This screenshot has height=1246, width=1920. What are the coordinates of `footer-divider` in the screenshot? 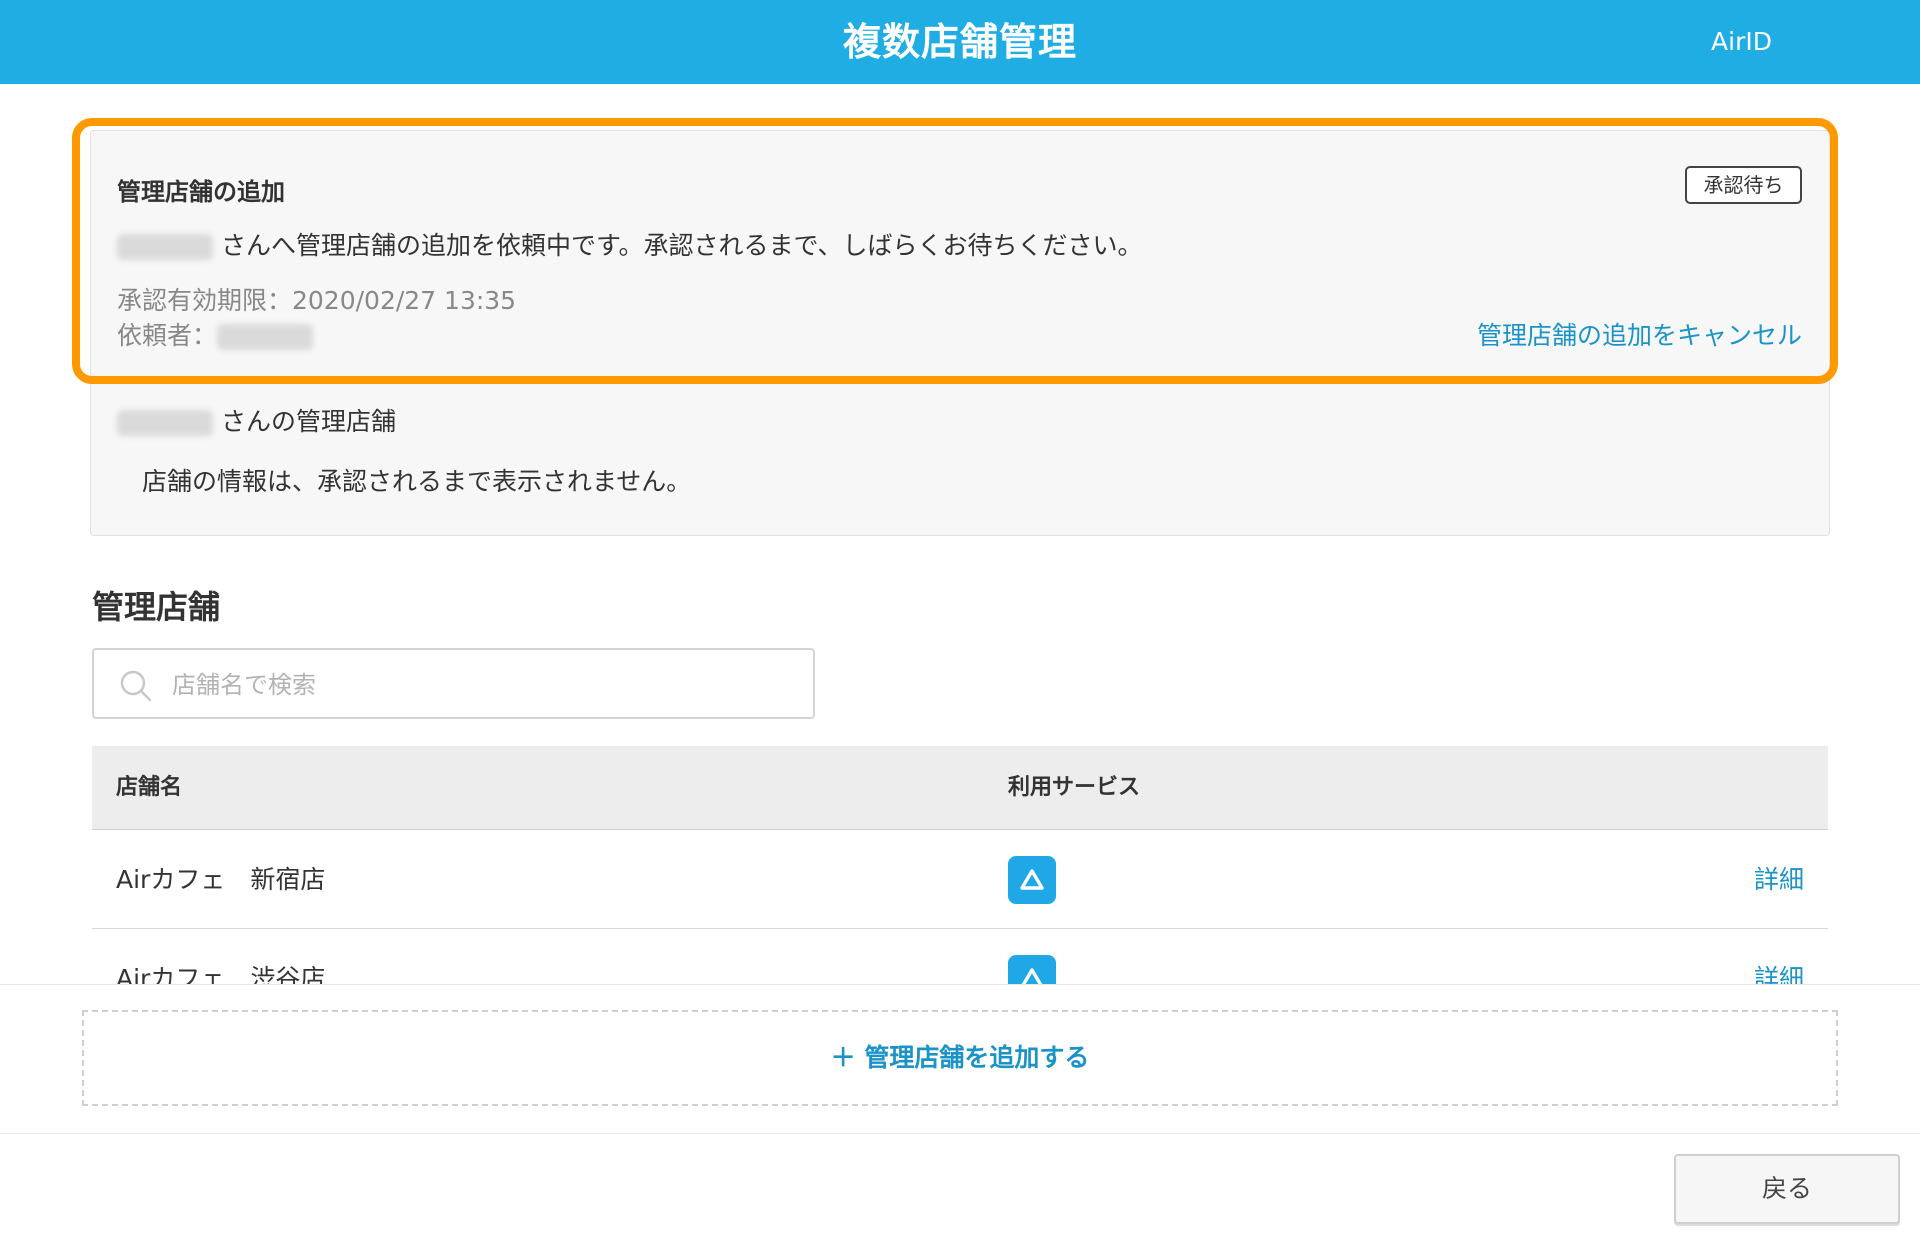 It's located at (960, 1133).